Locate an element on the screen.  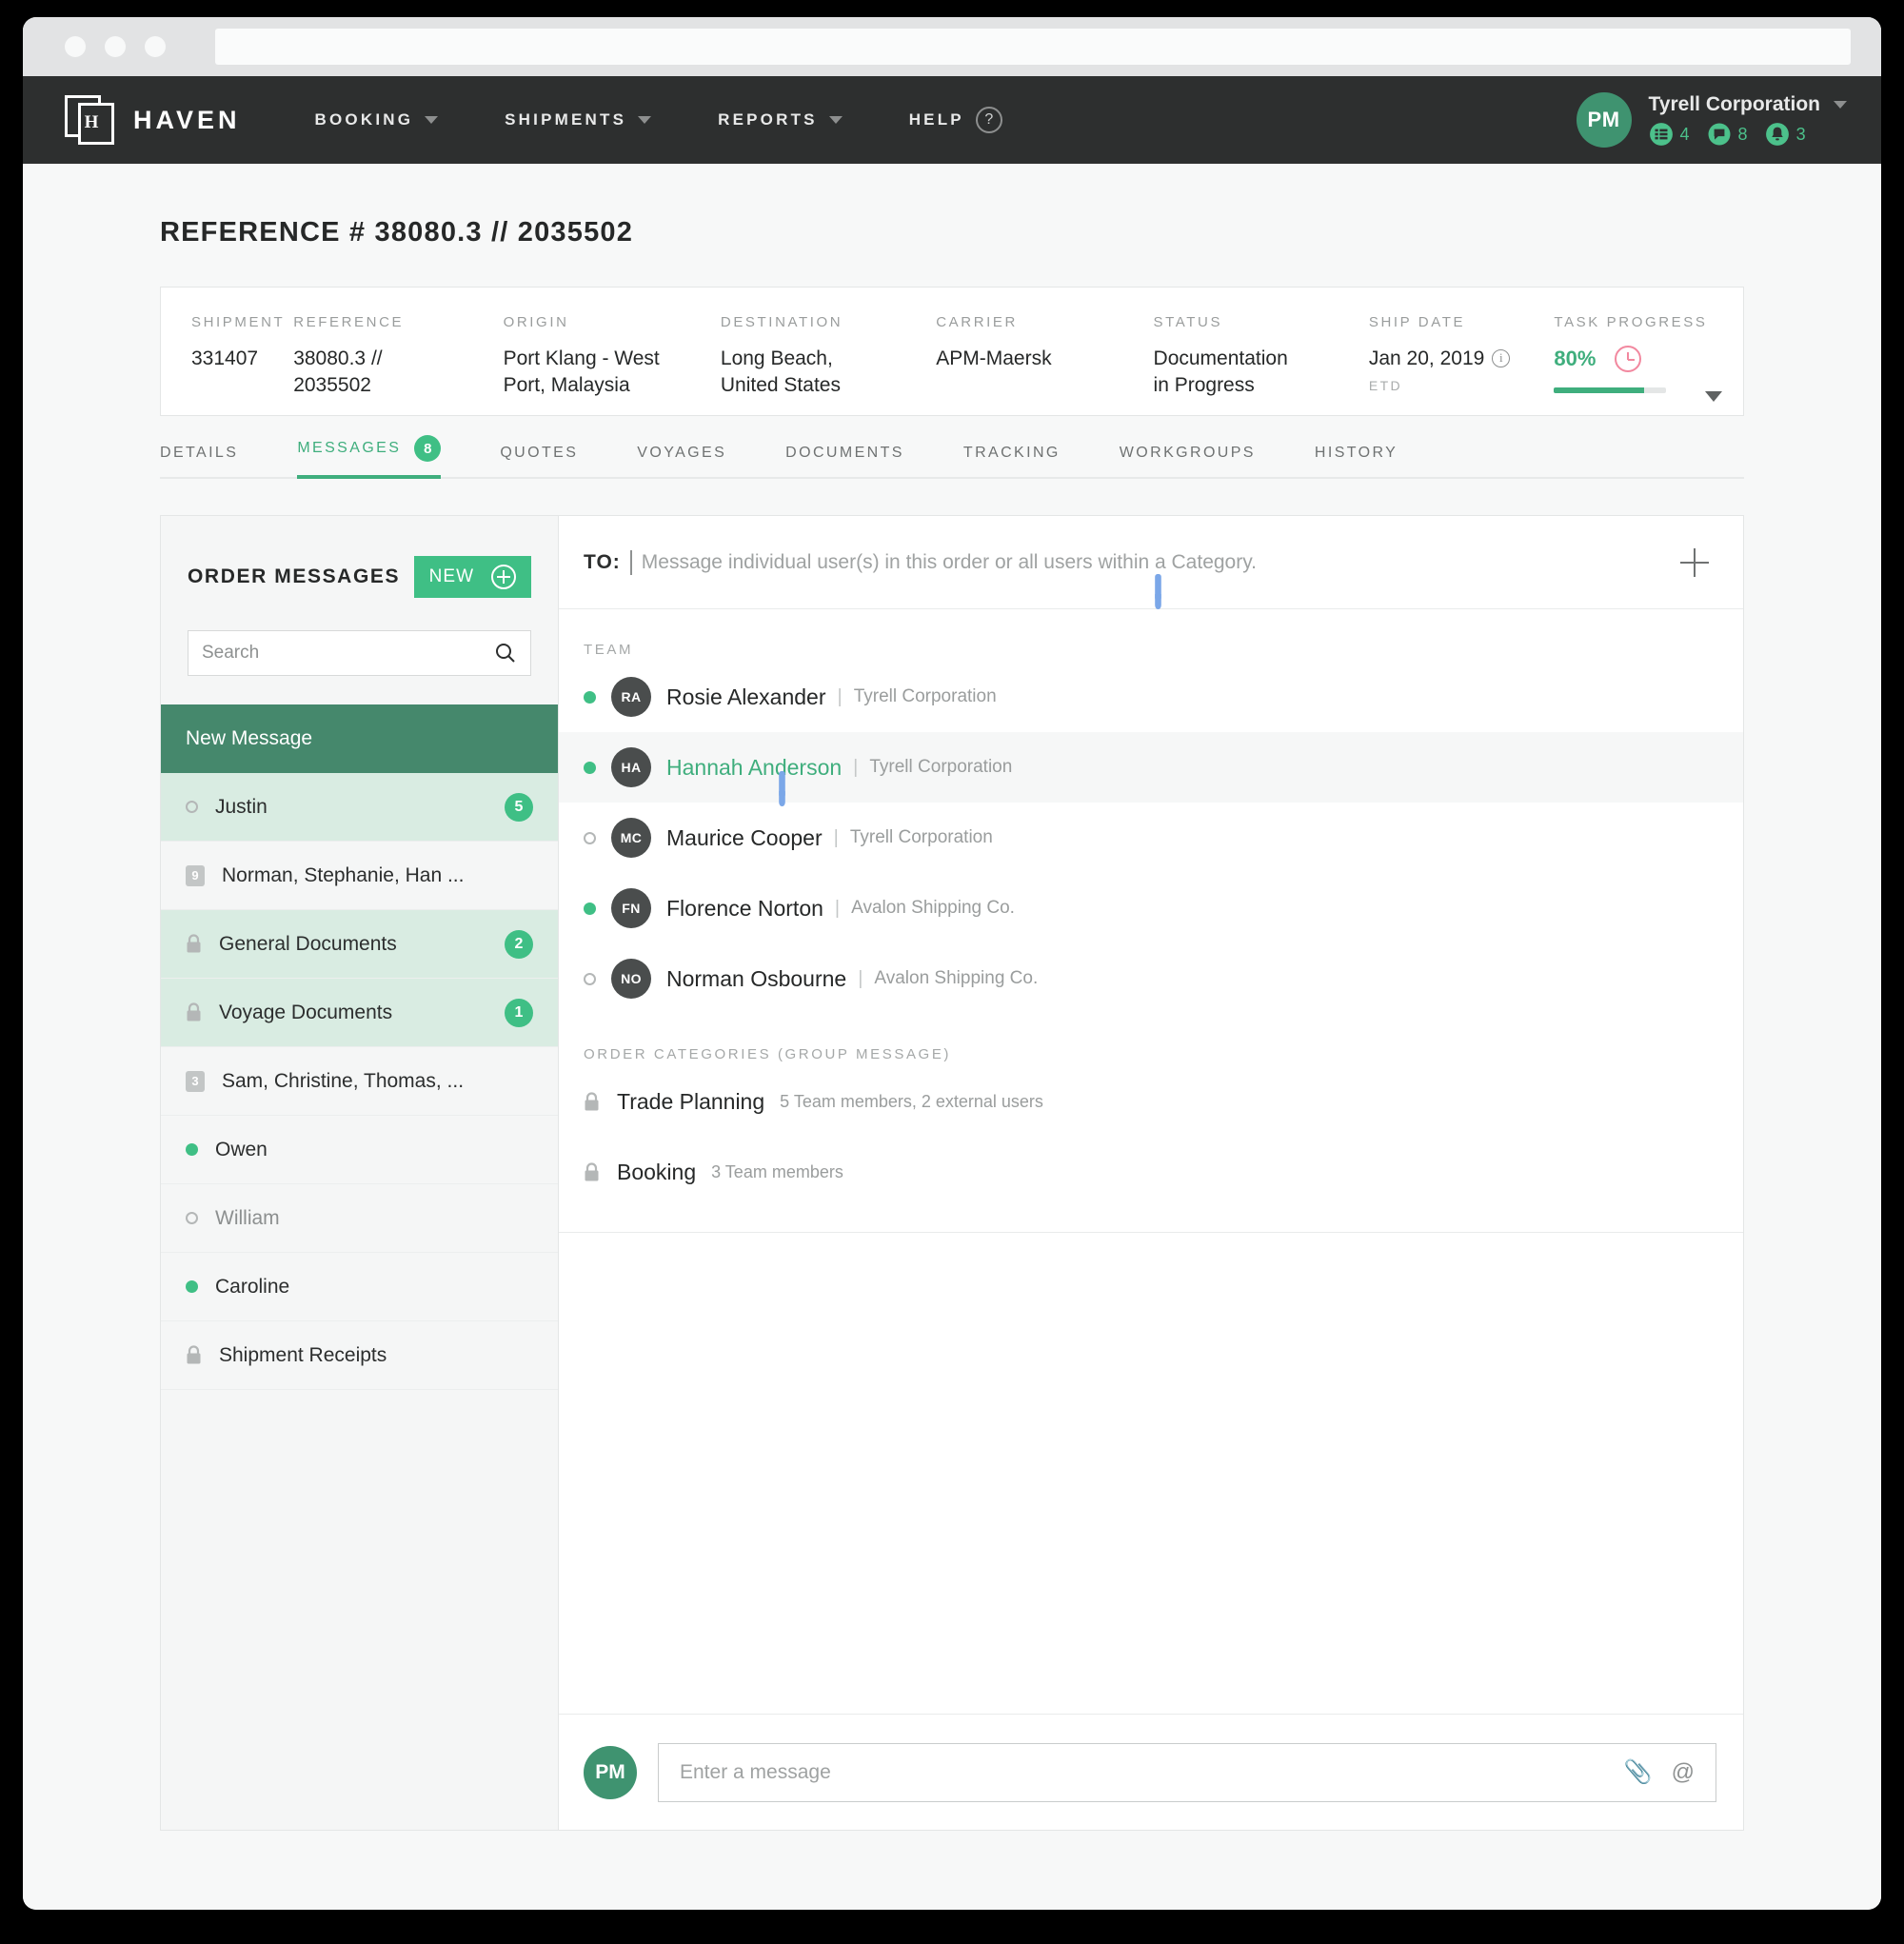
summary-label: REFERENCE is located at coordinates (349, 322).